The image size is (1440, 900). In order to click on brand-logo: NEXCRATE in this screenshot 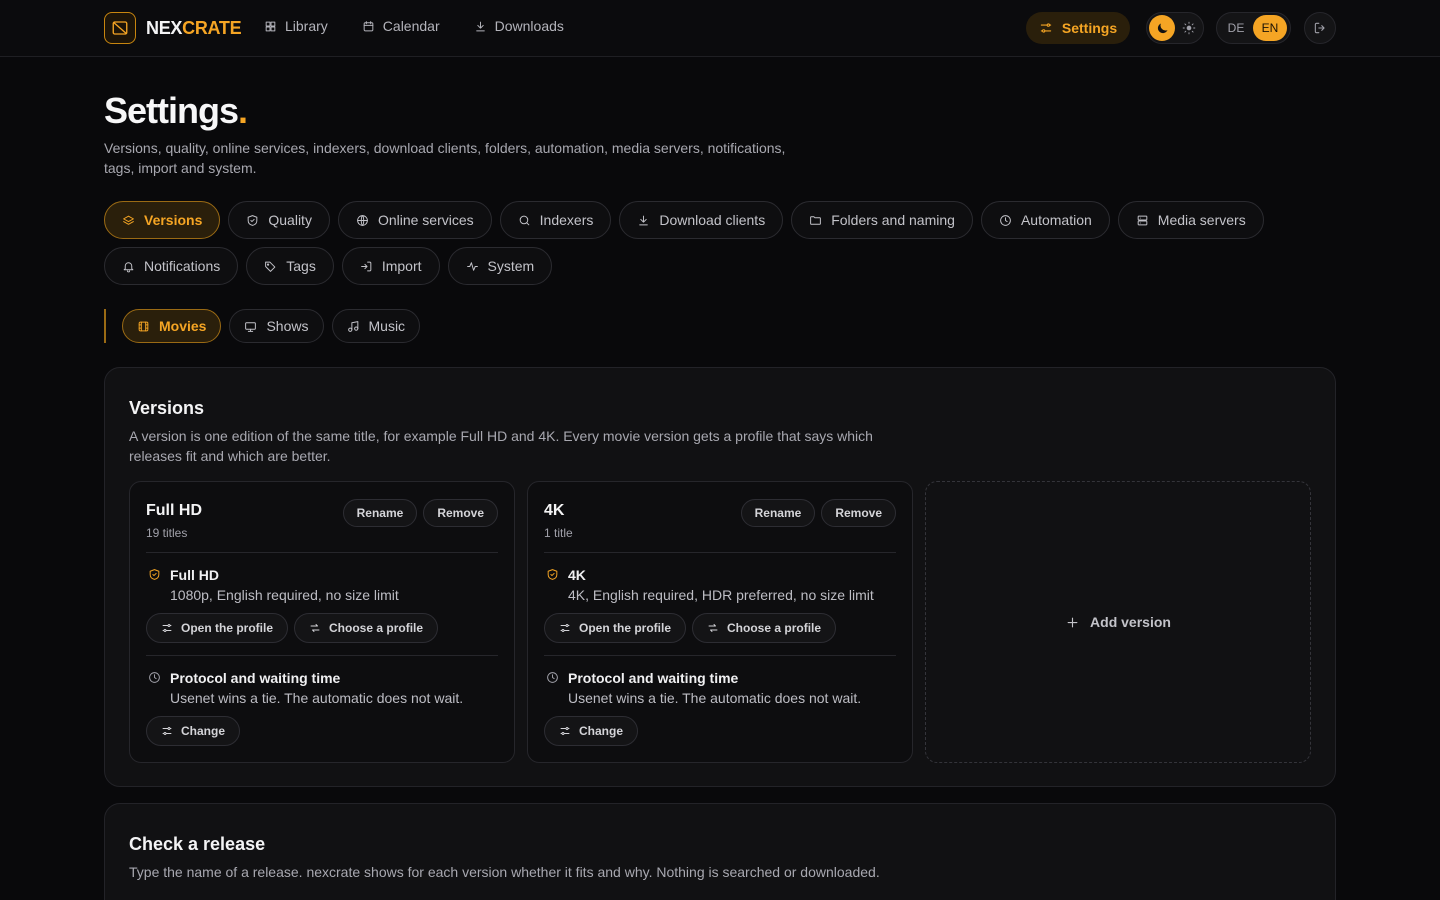, I will do `click(173, 28)`.